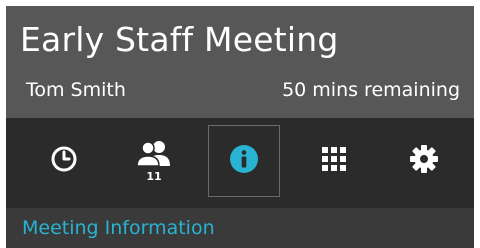 The height and width of the screenshot is (248, 480). I want to click on grid-icon, so click(334, 161).